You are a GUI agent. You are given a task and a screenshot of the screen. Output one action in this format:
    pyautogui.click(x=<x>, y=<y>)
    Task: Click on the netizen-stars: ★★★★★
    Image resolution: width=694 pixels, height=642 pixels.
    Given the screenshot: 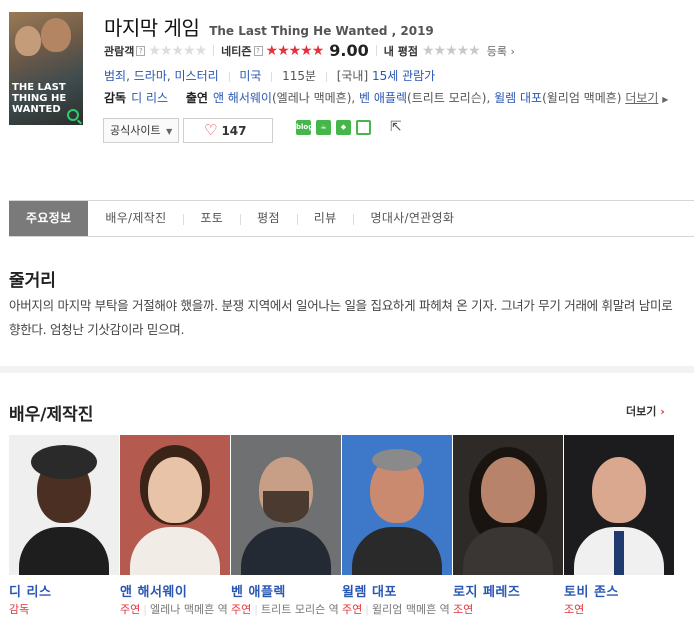 What is the action you would take?
    pyautogui.click(x=295, y=50)
    